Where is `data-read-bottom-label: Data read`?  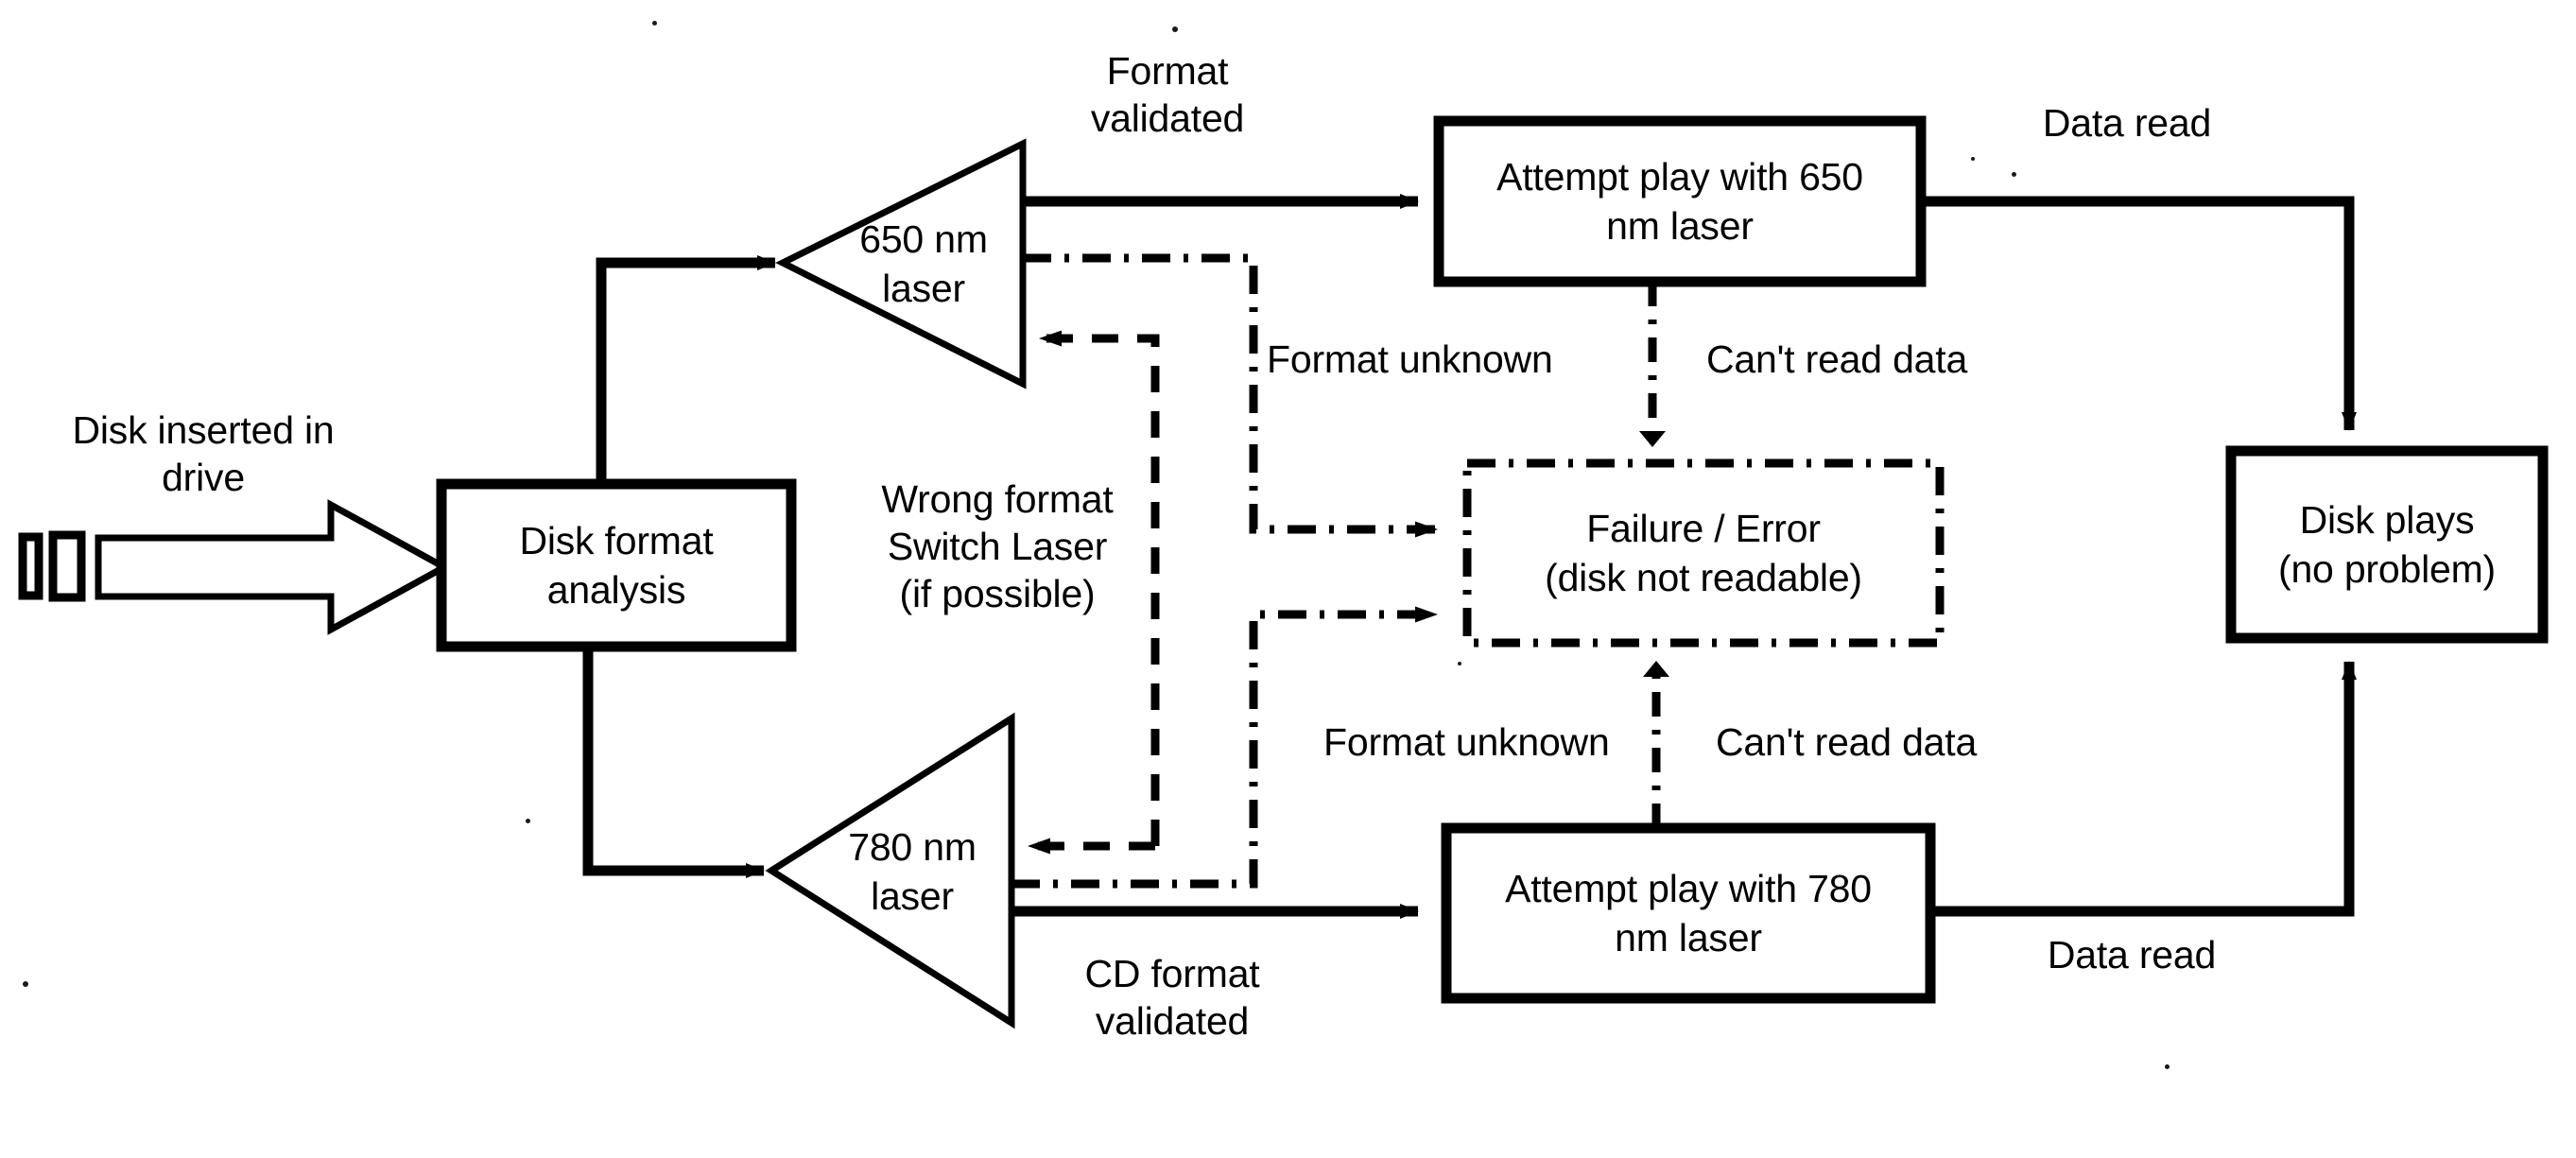
data-read-bottom-label: Data read is located at coordinates (2132, 955).